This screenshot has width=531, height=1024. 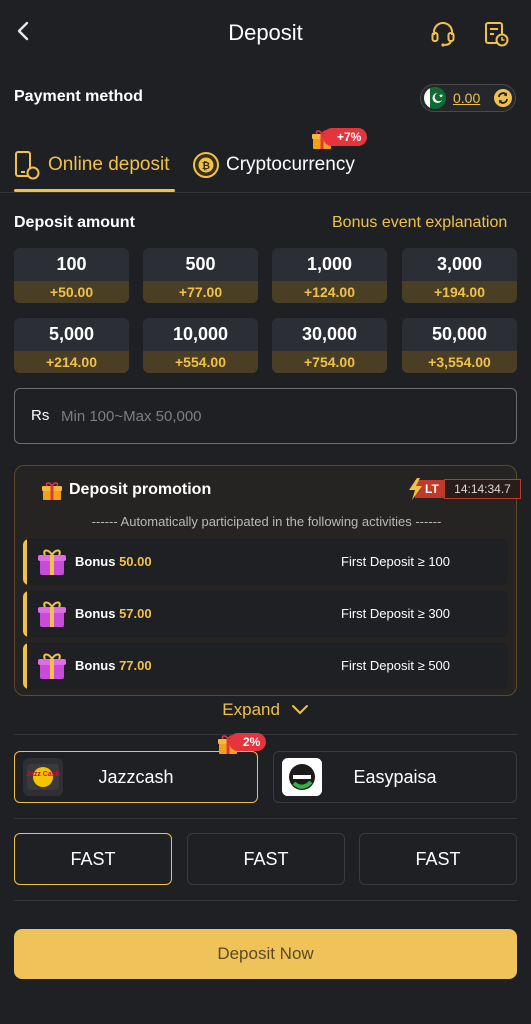 I want to click on balance-value: 0.00, so click(x=467, y=98).